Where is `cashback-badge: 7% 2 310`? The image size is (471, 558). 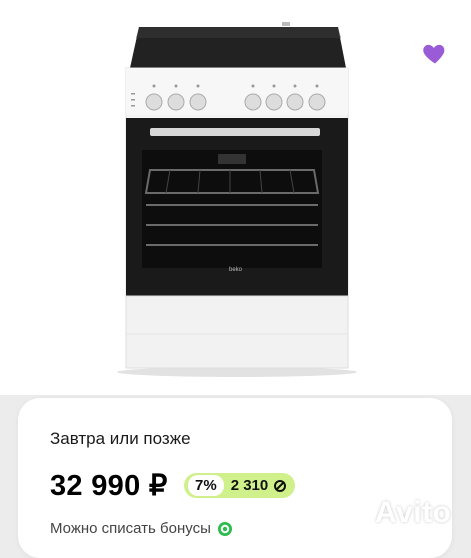
cashback-badge: 7% 2 310 is located at coordinates (240, 485).